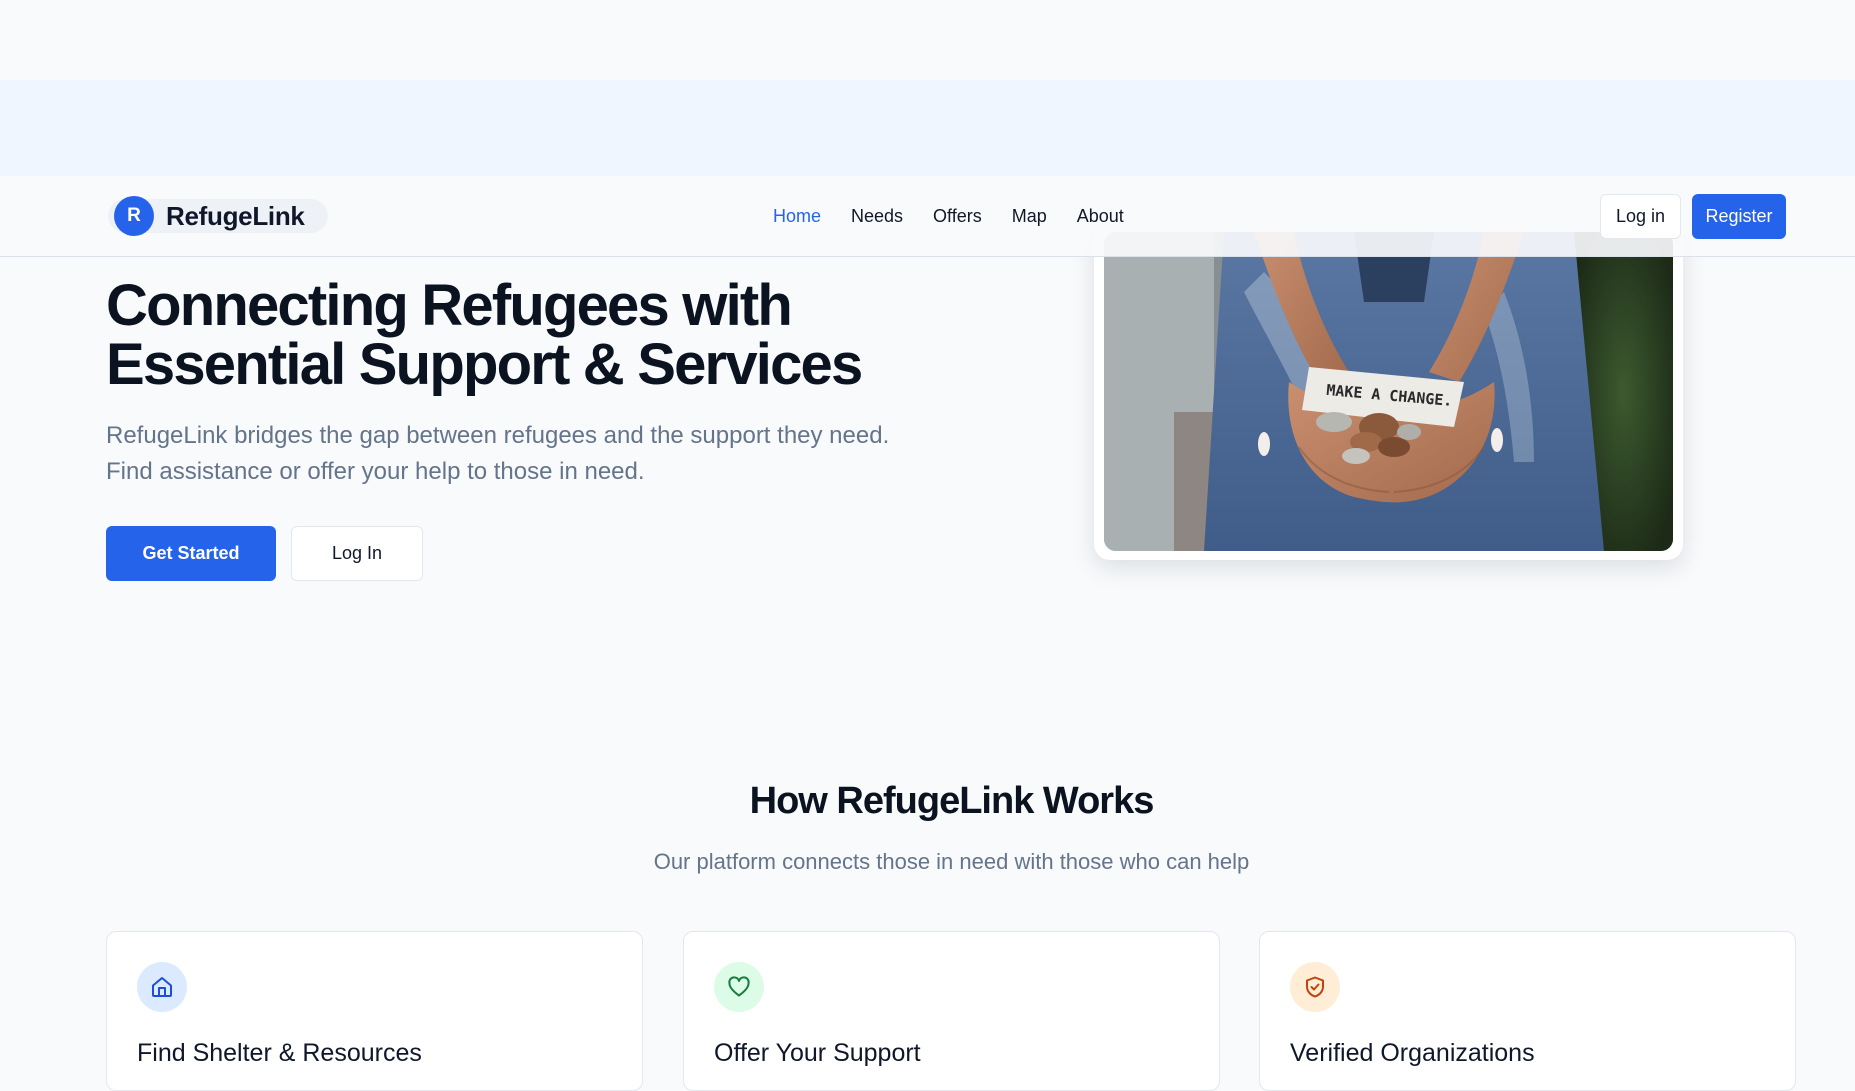 The image size is (1855, 1091). What do you see at coordinates (957, 216) in the screenshot?
I see `nav-offers: Offers` at bounding box center [957, 216].